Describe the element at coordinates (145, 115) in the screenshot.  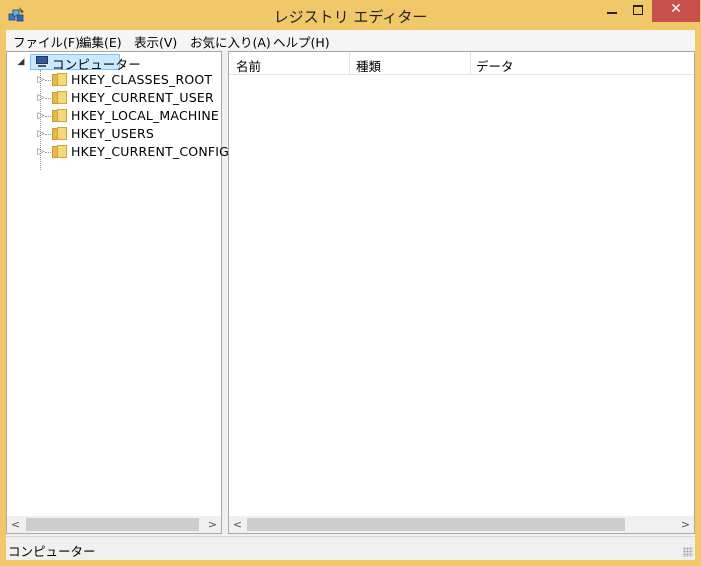
I see `tree-item-label: HKEY_LOCAL_MACHINE` at that location.